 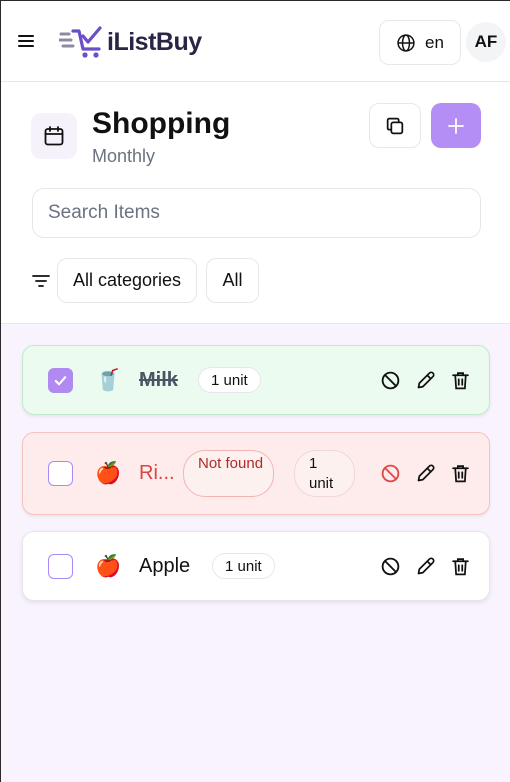 I want to click on page-title: Shopping, so click(x=161, y=123).